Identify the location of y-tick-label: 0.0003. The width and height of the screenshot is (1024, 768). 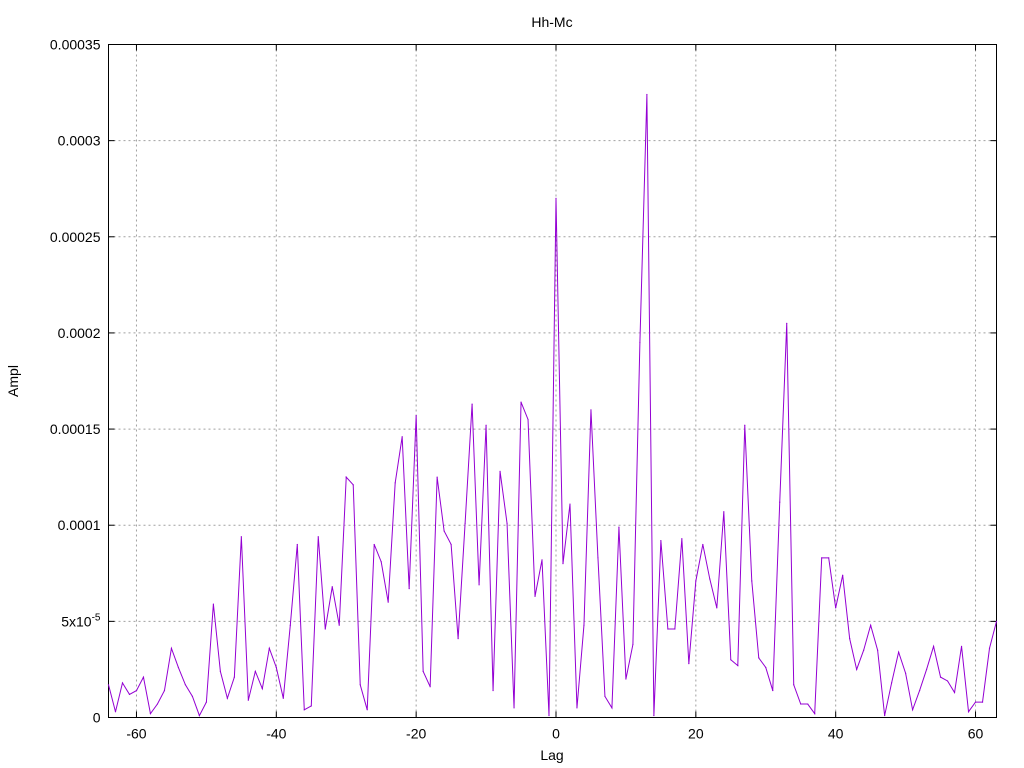
(79, 141).